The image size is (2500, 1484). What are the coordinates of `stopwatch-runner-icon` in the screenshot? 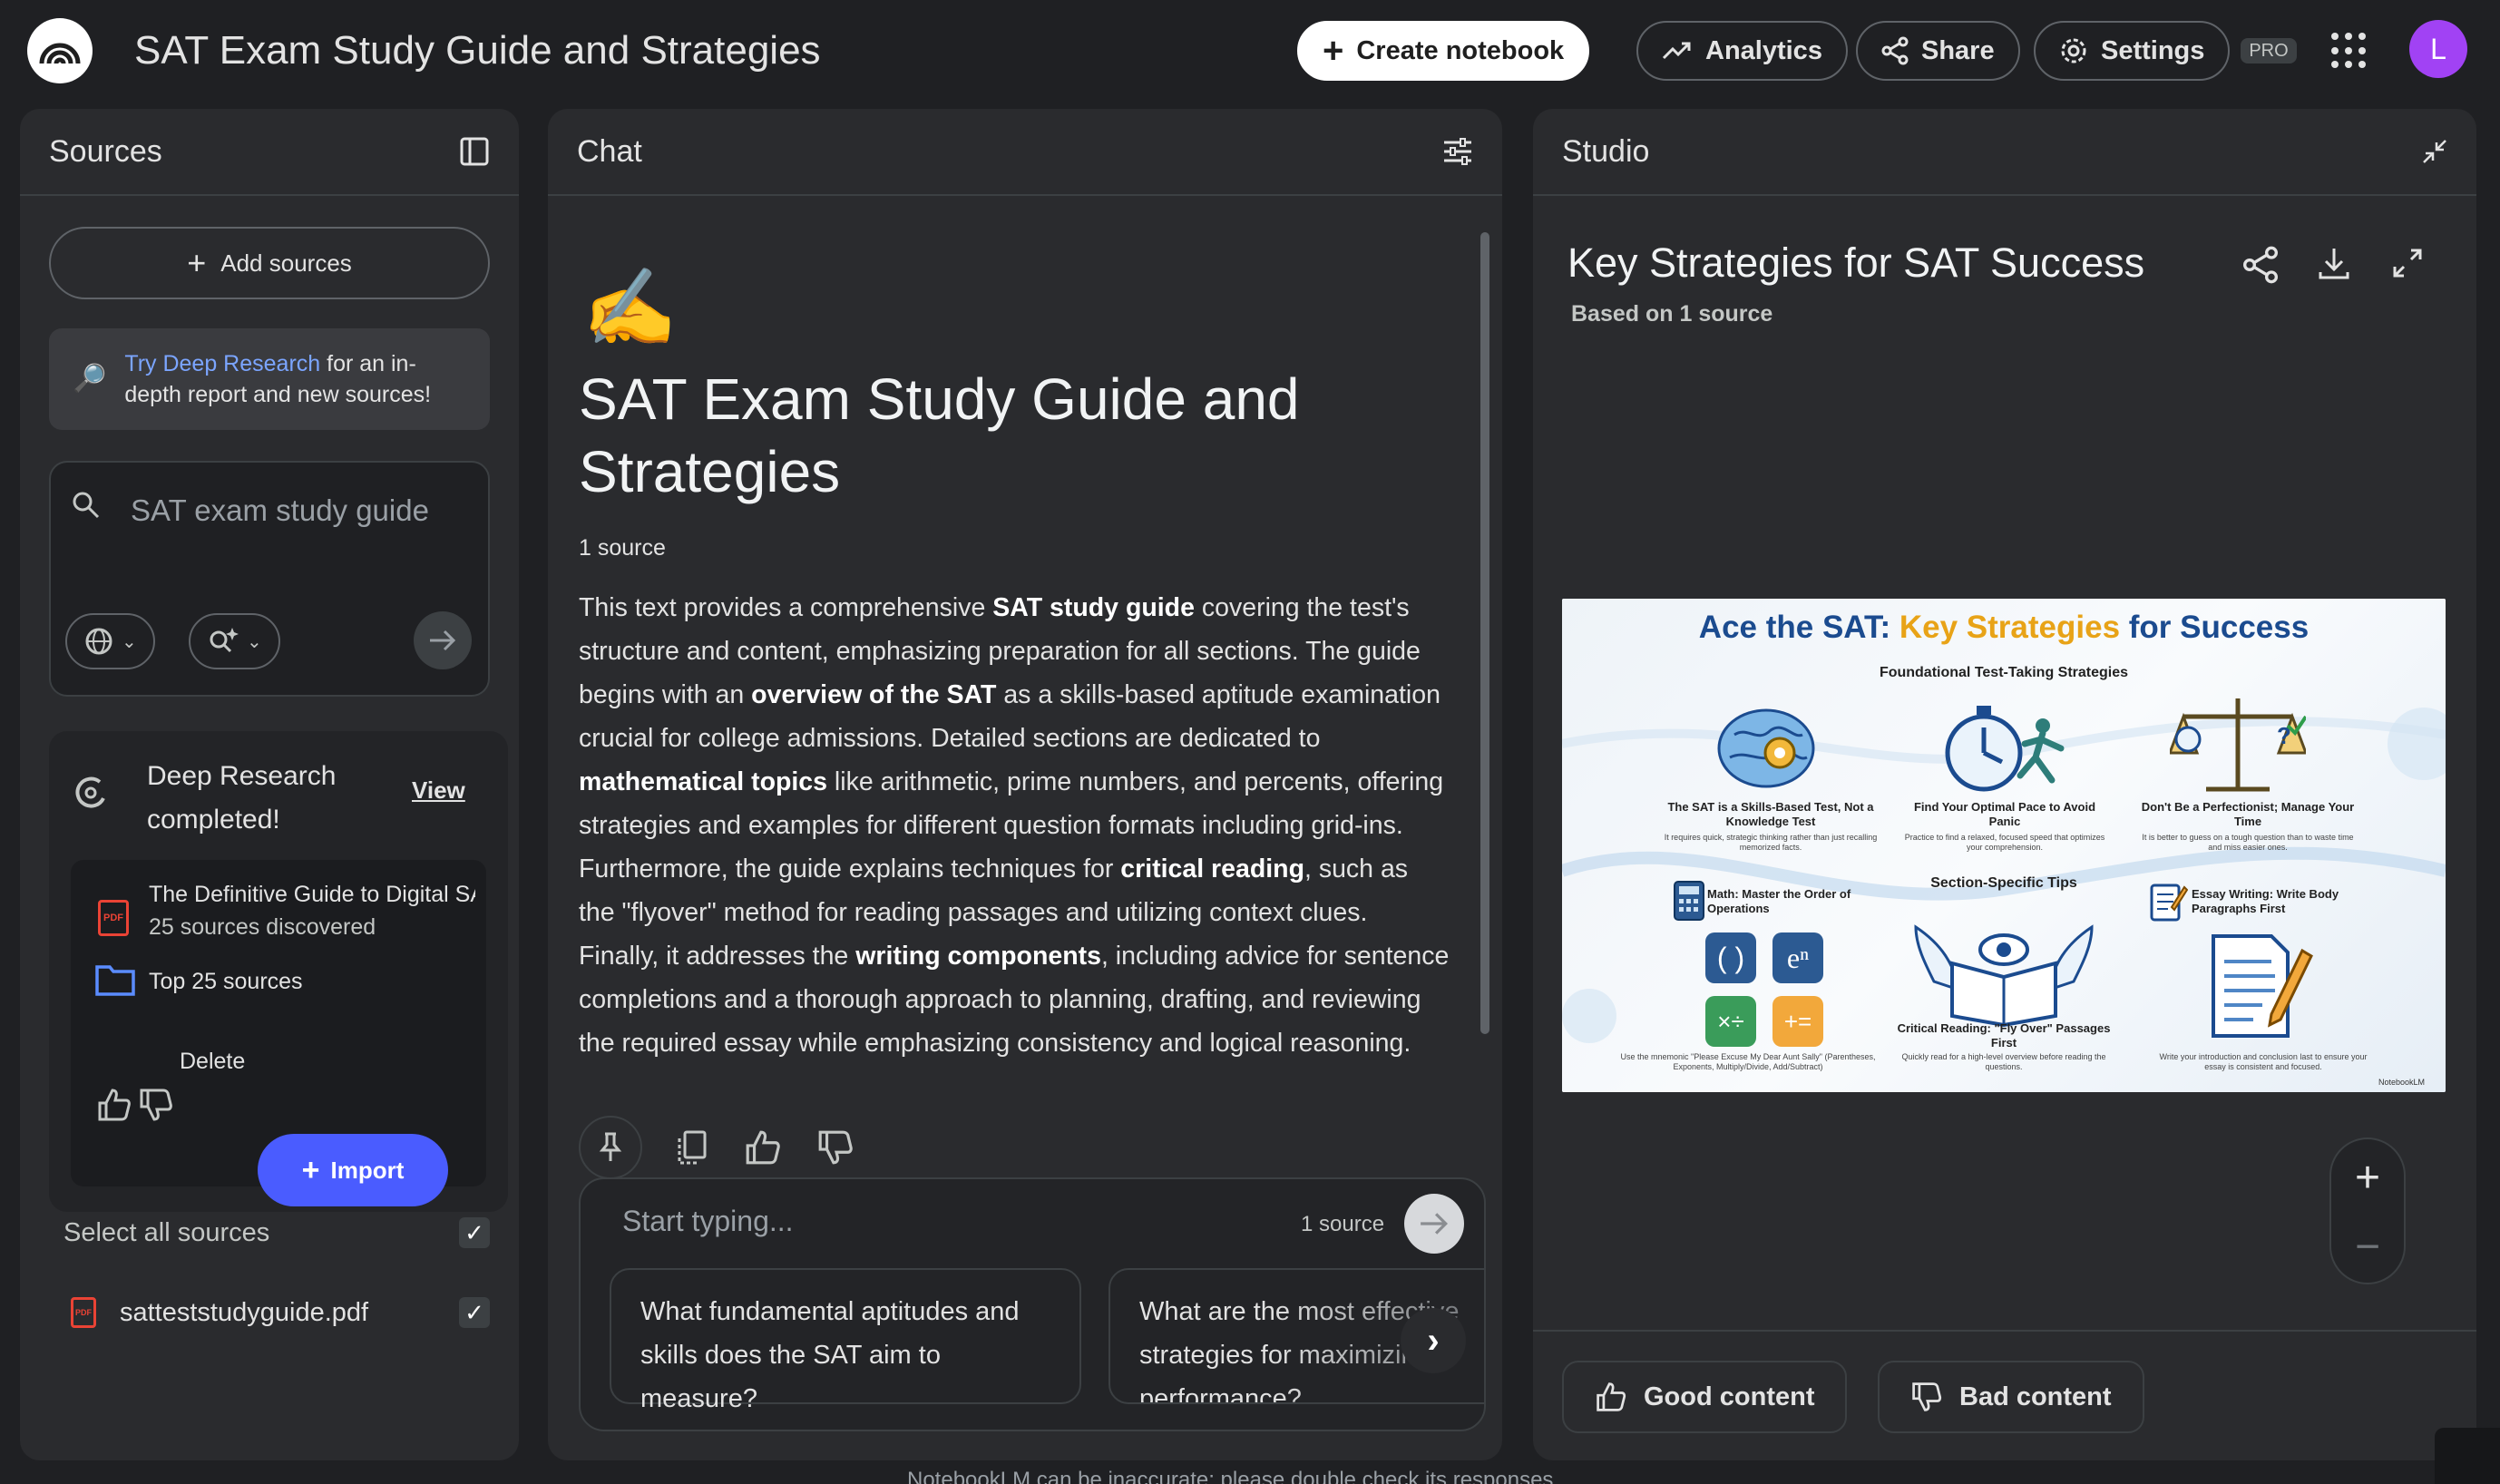 It's located at (2005, 749).